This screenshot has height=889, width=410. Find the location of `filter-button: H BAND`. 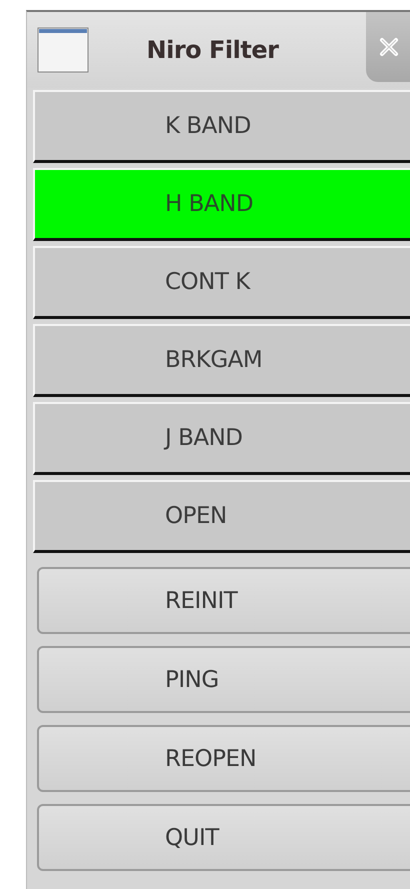

filter-button: H BAND is located at coordinates (221, 204).